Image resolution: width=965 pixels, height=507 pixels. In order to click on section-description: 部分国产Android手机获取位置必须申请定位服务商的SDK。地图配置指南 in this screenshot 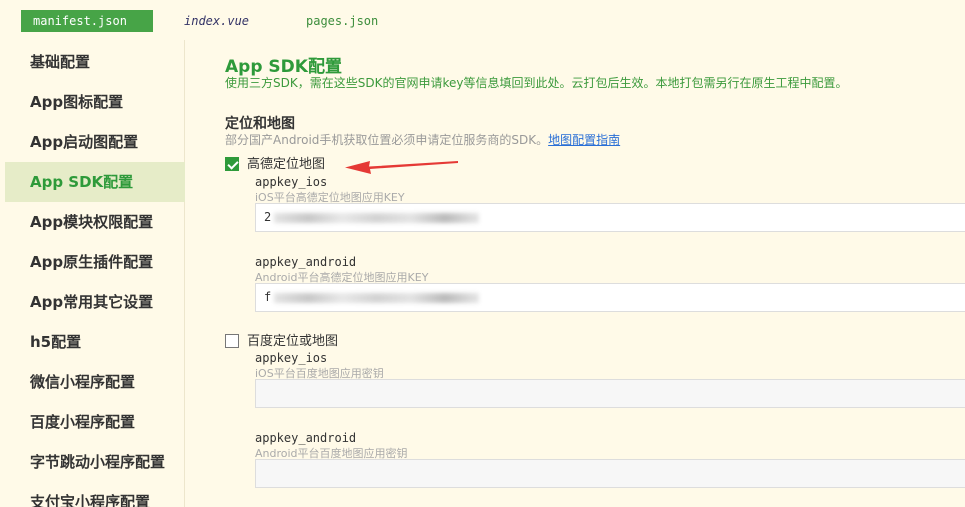, I will do `click(422, 139)`.